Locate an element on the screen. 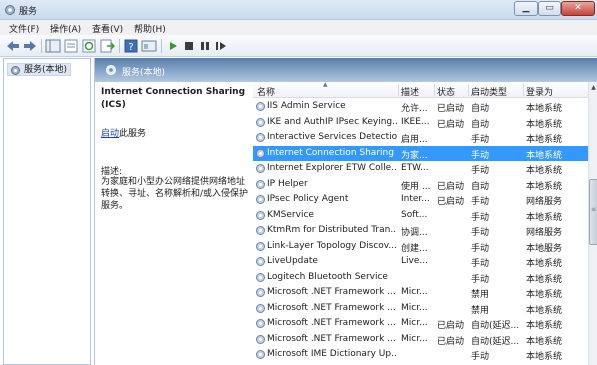 The width and height of the screenshot is (597, 365). tree-item-label: 服务(本地) is located at coordinates (46, 70).